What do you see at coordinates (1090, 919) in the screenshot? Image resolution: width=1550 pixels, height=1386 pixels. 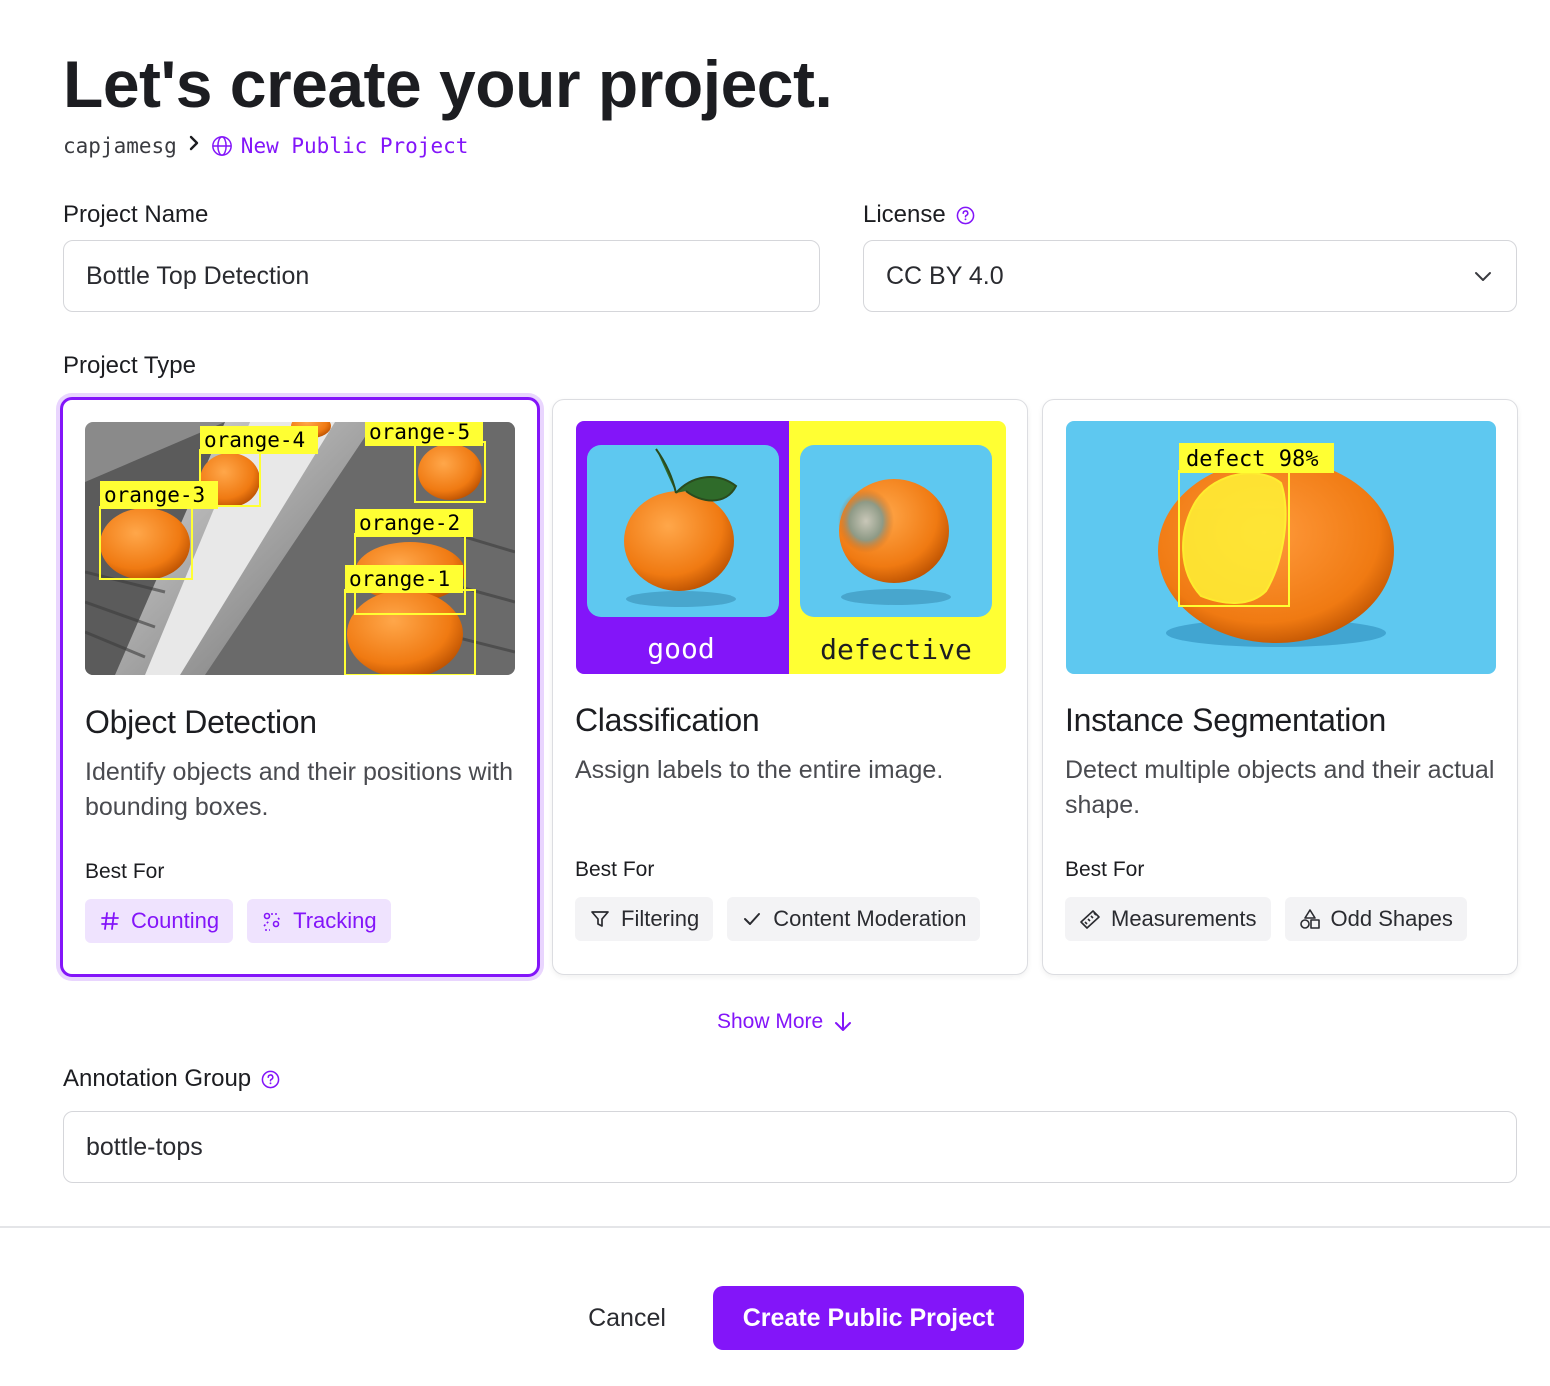 I see `ruler-icon` at bounding box center [1090, 919].